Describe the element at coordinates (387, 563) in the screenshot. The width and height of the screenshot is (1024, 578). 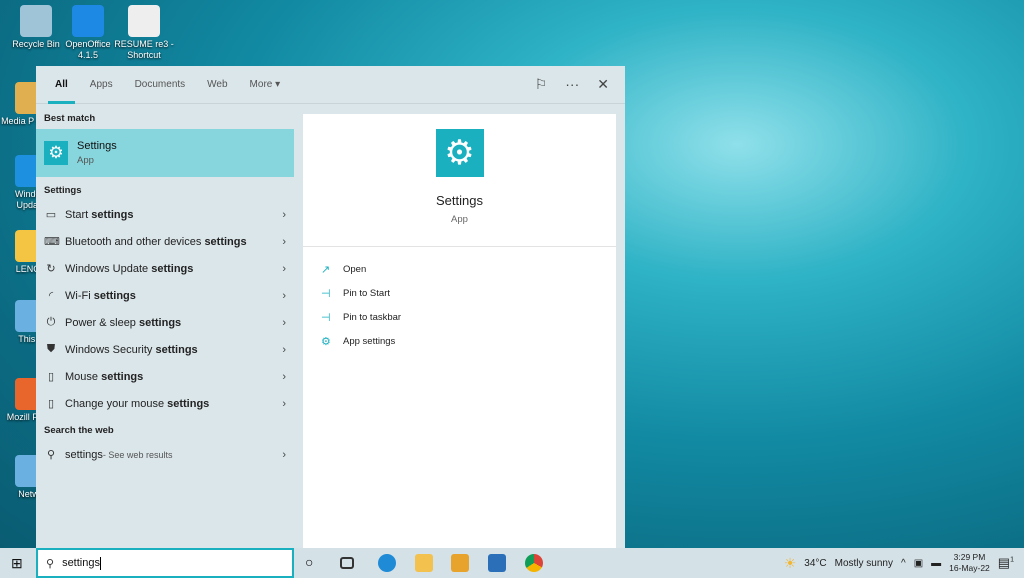
I see `edge-icon` at that location.